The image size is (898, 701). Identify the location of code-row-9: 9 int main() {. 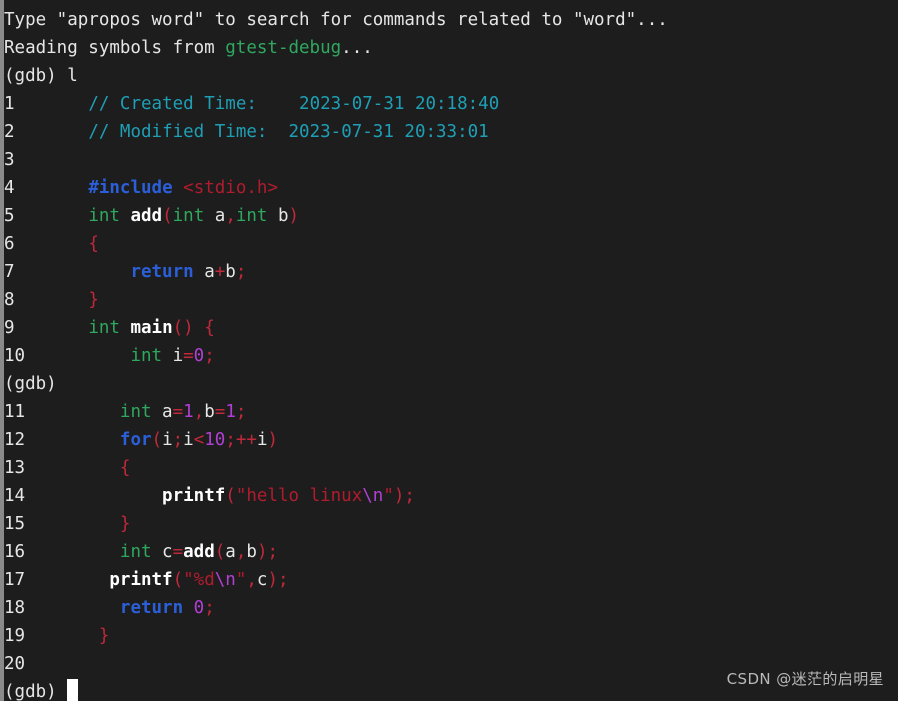
(451, 328).